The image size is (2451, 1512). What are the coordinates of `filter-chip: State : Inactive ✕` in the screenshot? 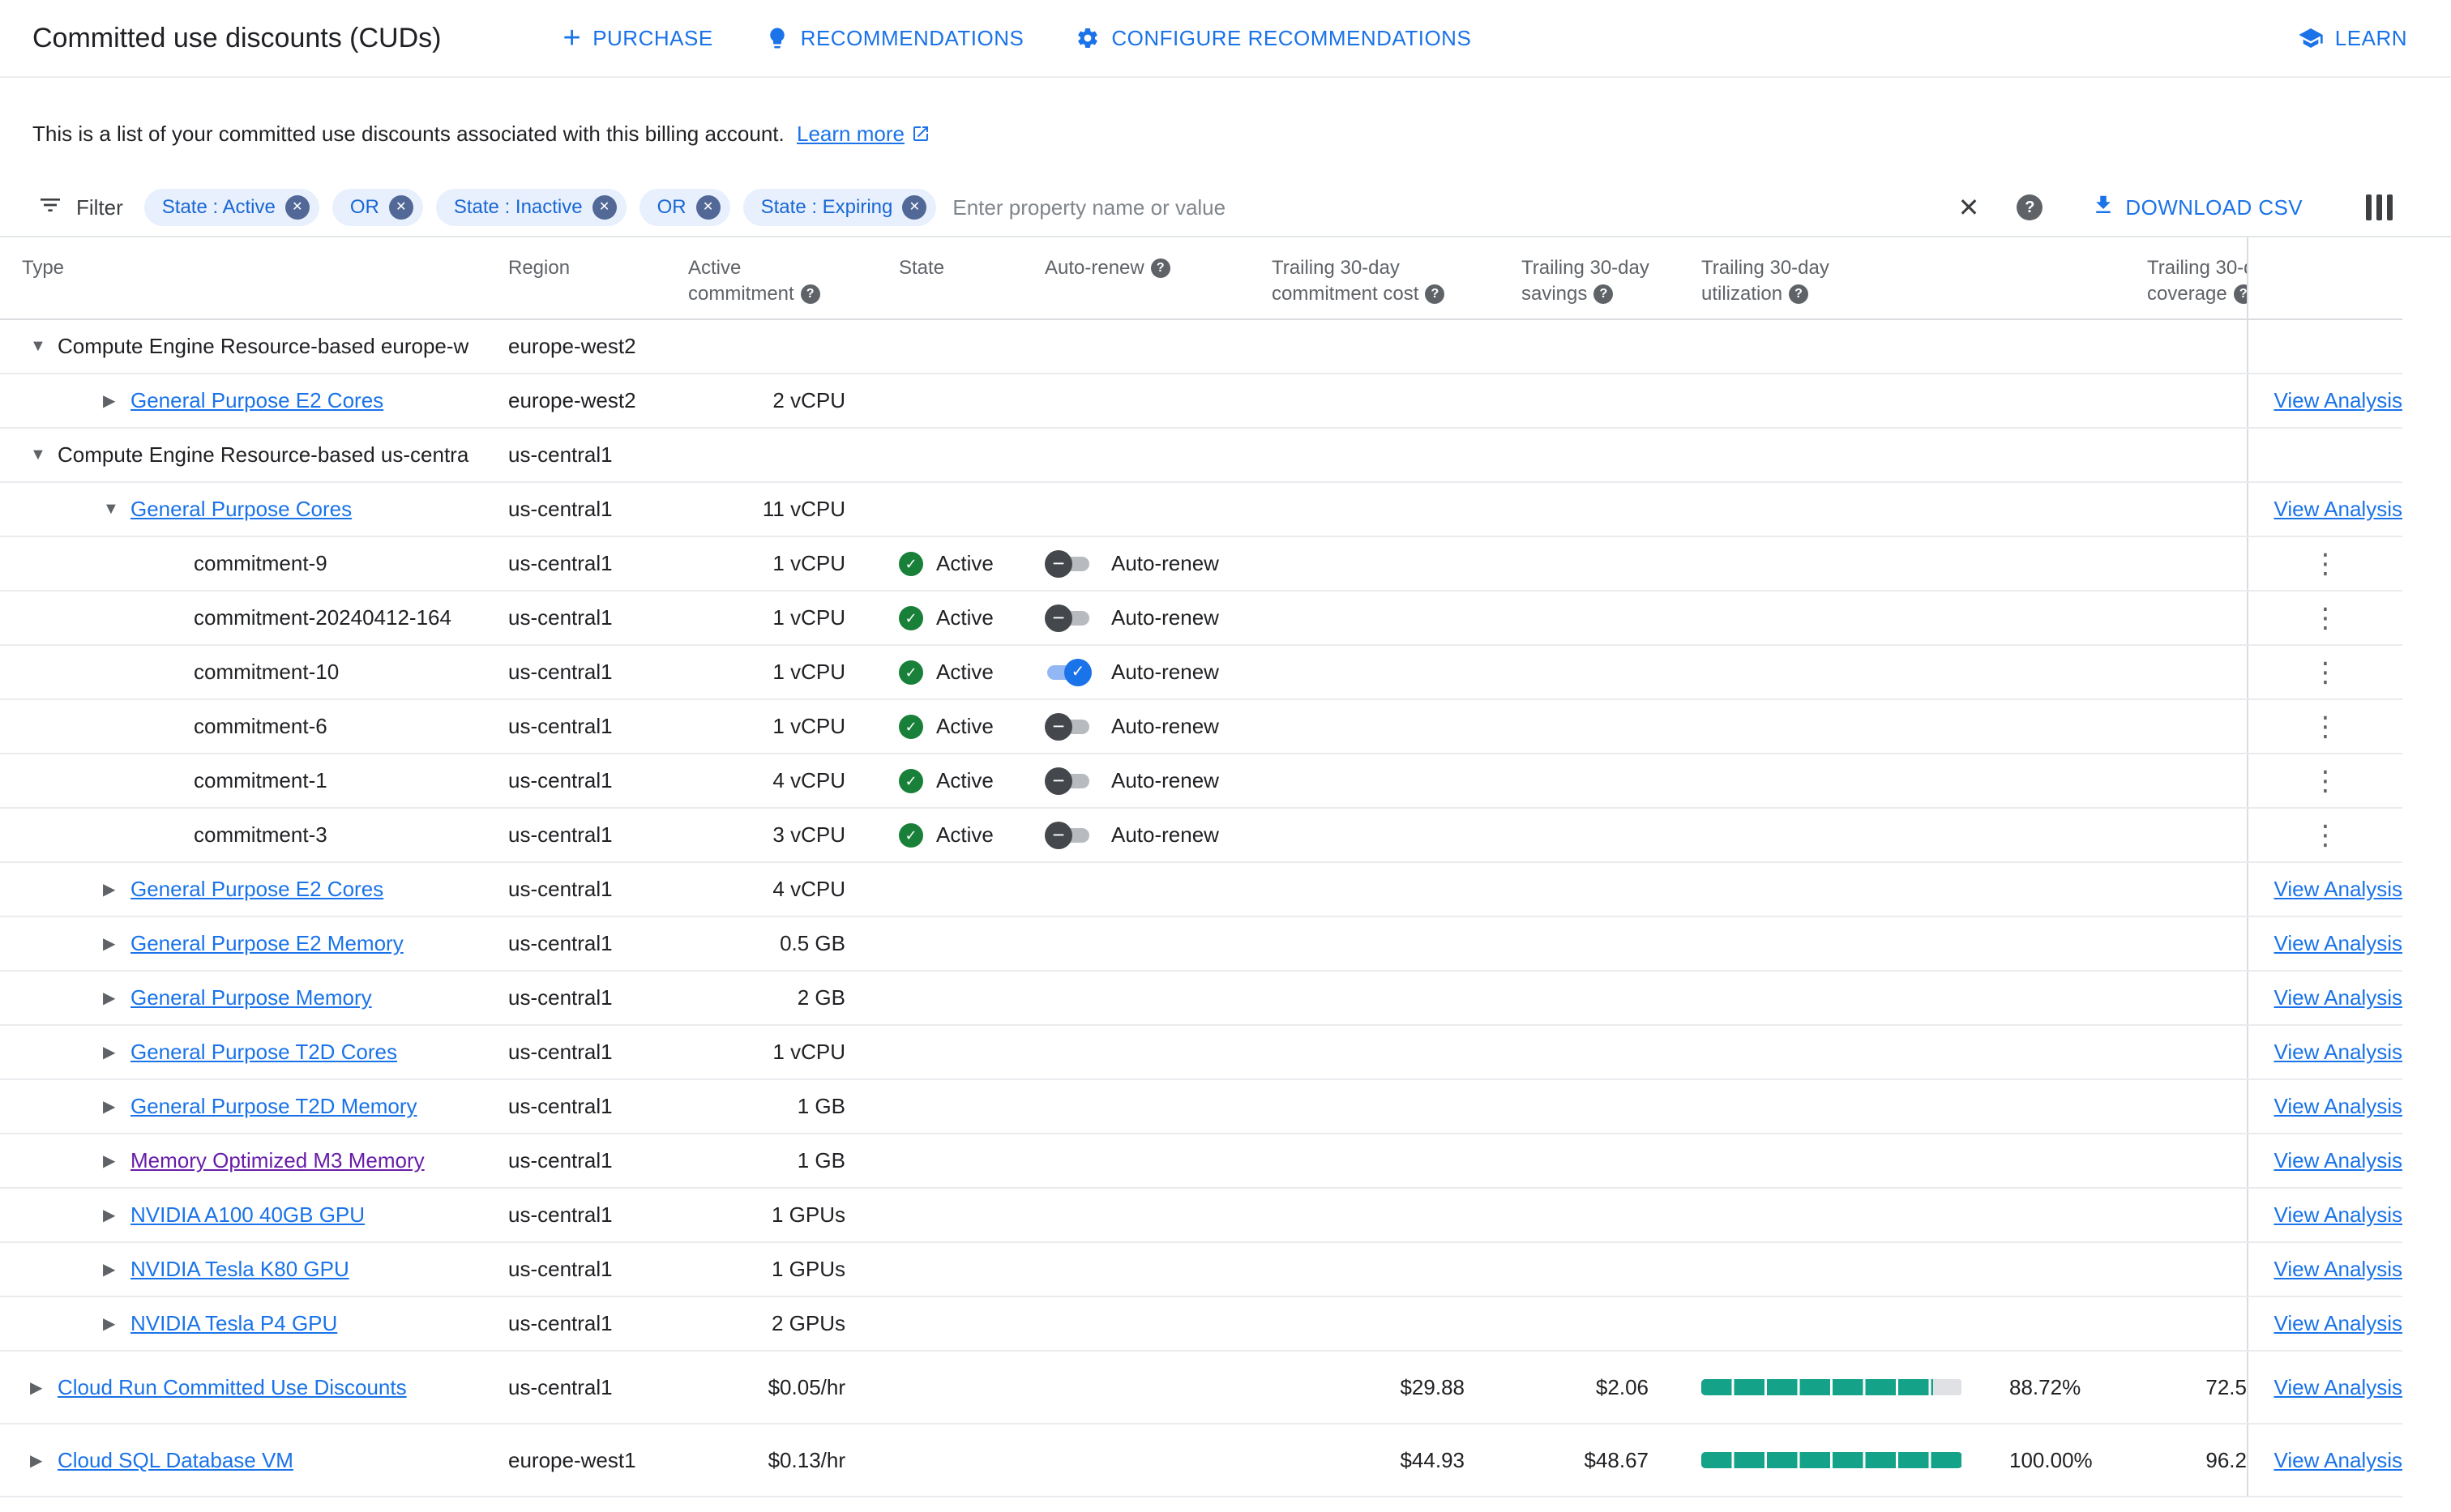 It's located at (531, 207).